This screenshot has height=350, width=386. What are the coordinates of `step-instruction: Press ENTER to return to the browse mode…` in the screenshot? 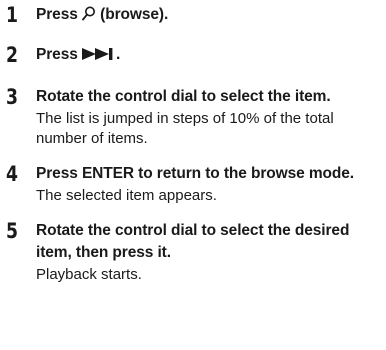 It's located at (195, 173).